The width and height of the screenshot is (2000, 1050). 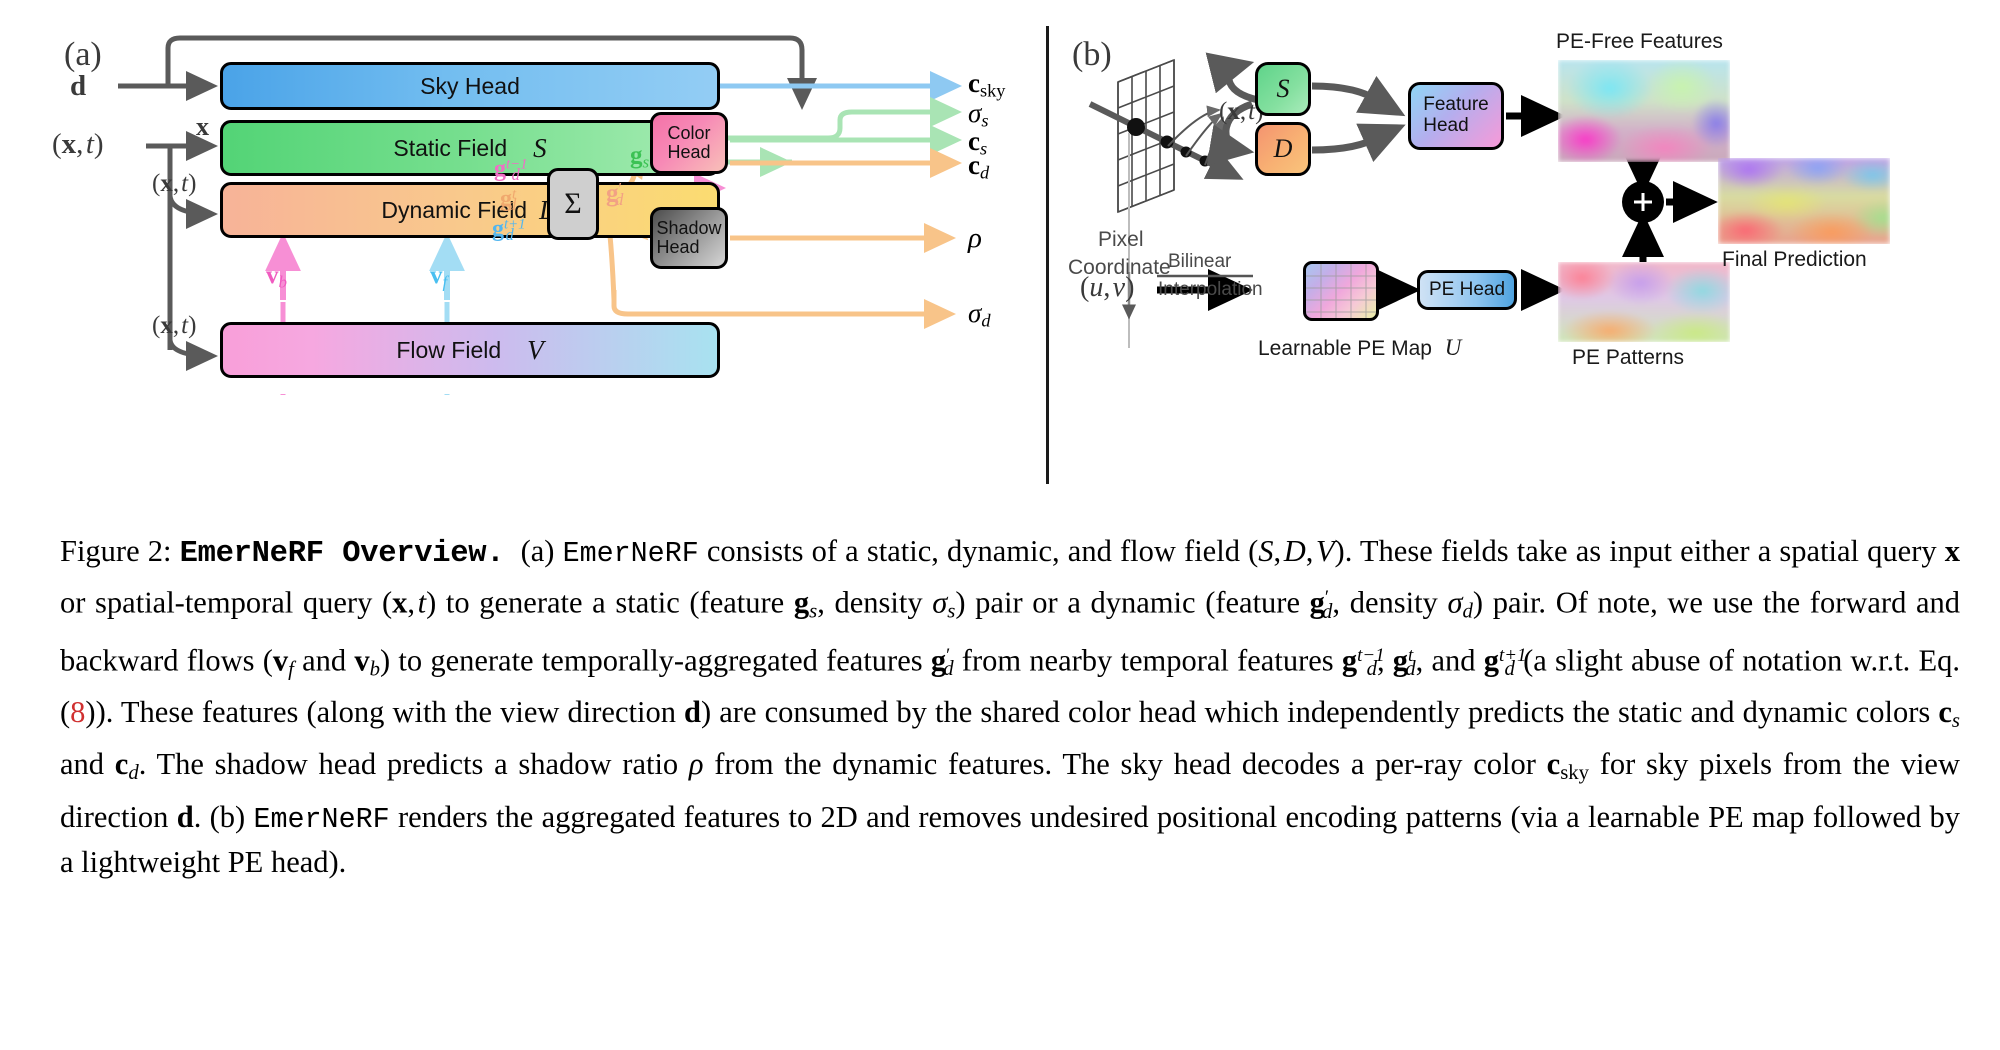 I want to click on input-direction-label: d, so click(x=78, y=86).